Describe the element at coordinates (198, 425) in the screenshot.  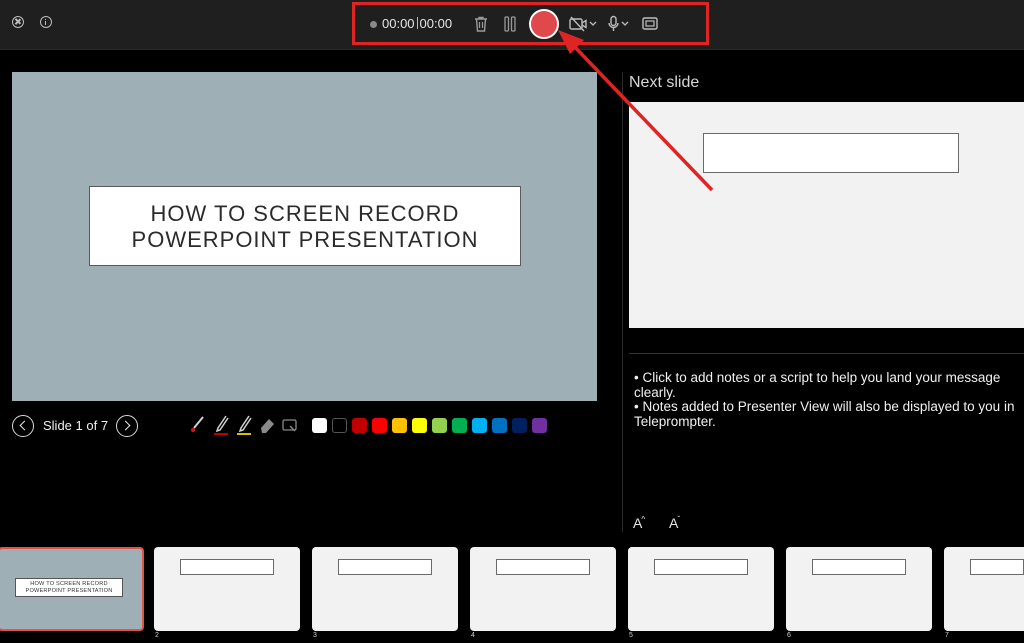
I see `laser-pointer-icon` at that location.